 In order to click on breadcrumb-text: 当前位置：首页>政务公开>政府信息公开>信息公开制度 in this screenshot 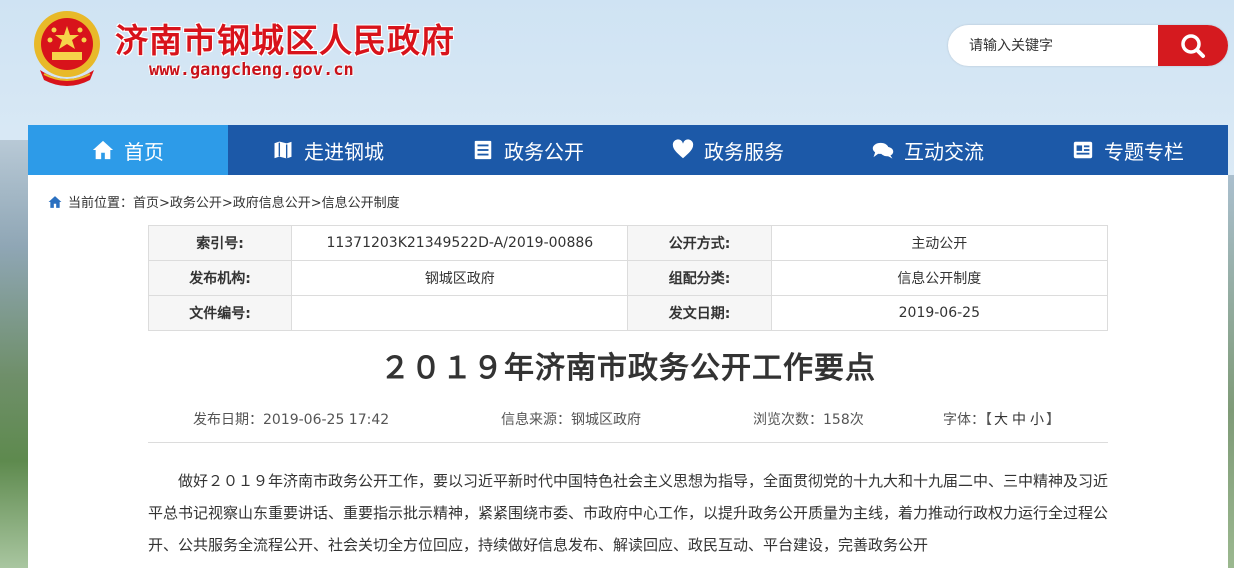, I will do `click(234, 203)`.